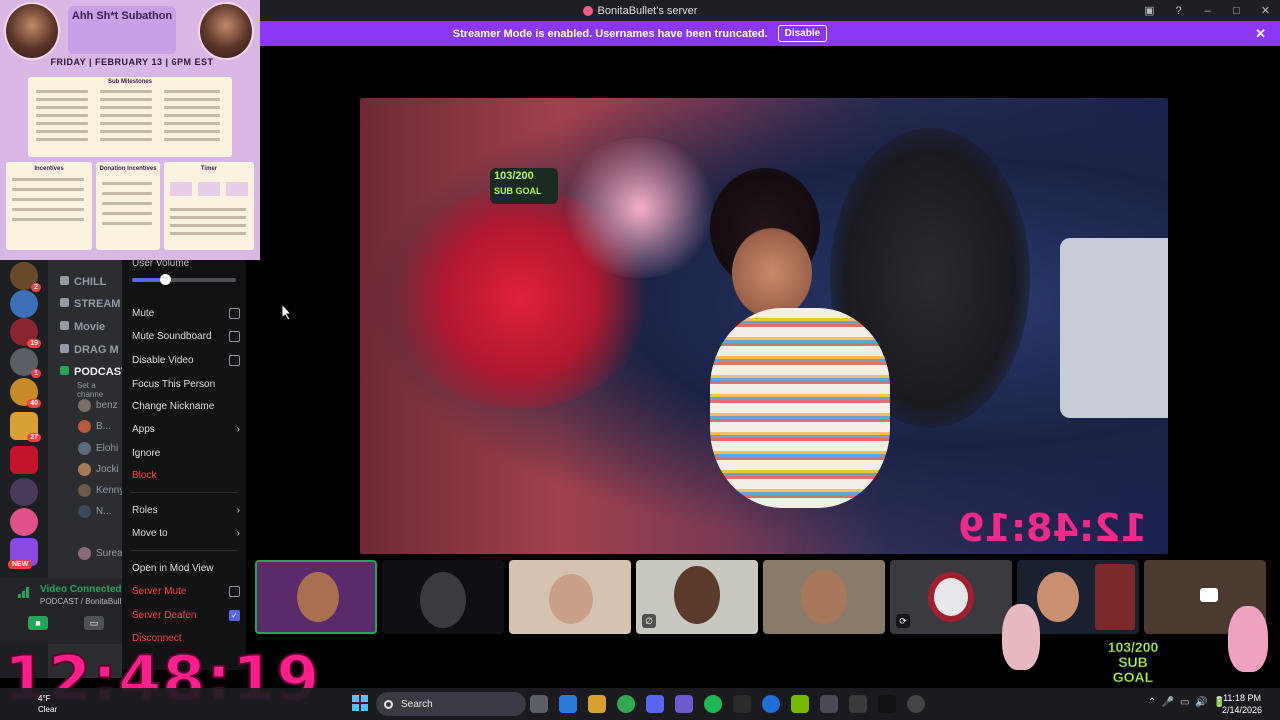  What do you see at coordinates (25, 427) in the screenshot?
I see `server-icon-6: 27` at bounding box center [25, 427].